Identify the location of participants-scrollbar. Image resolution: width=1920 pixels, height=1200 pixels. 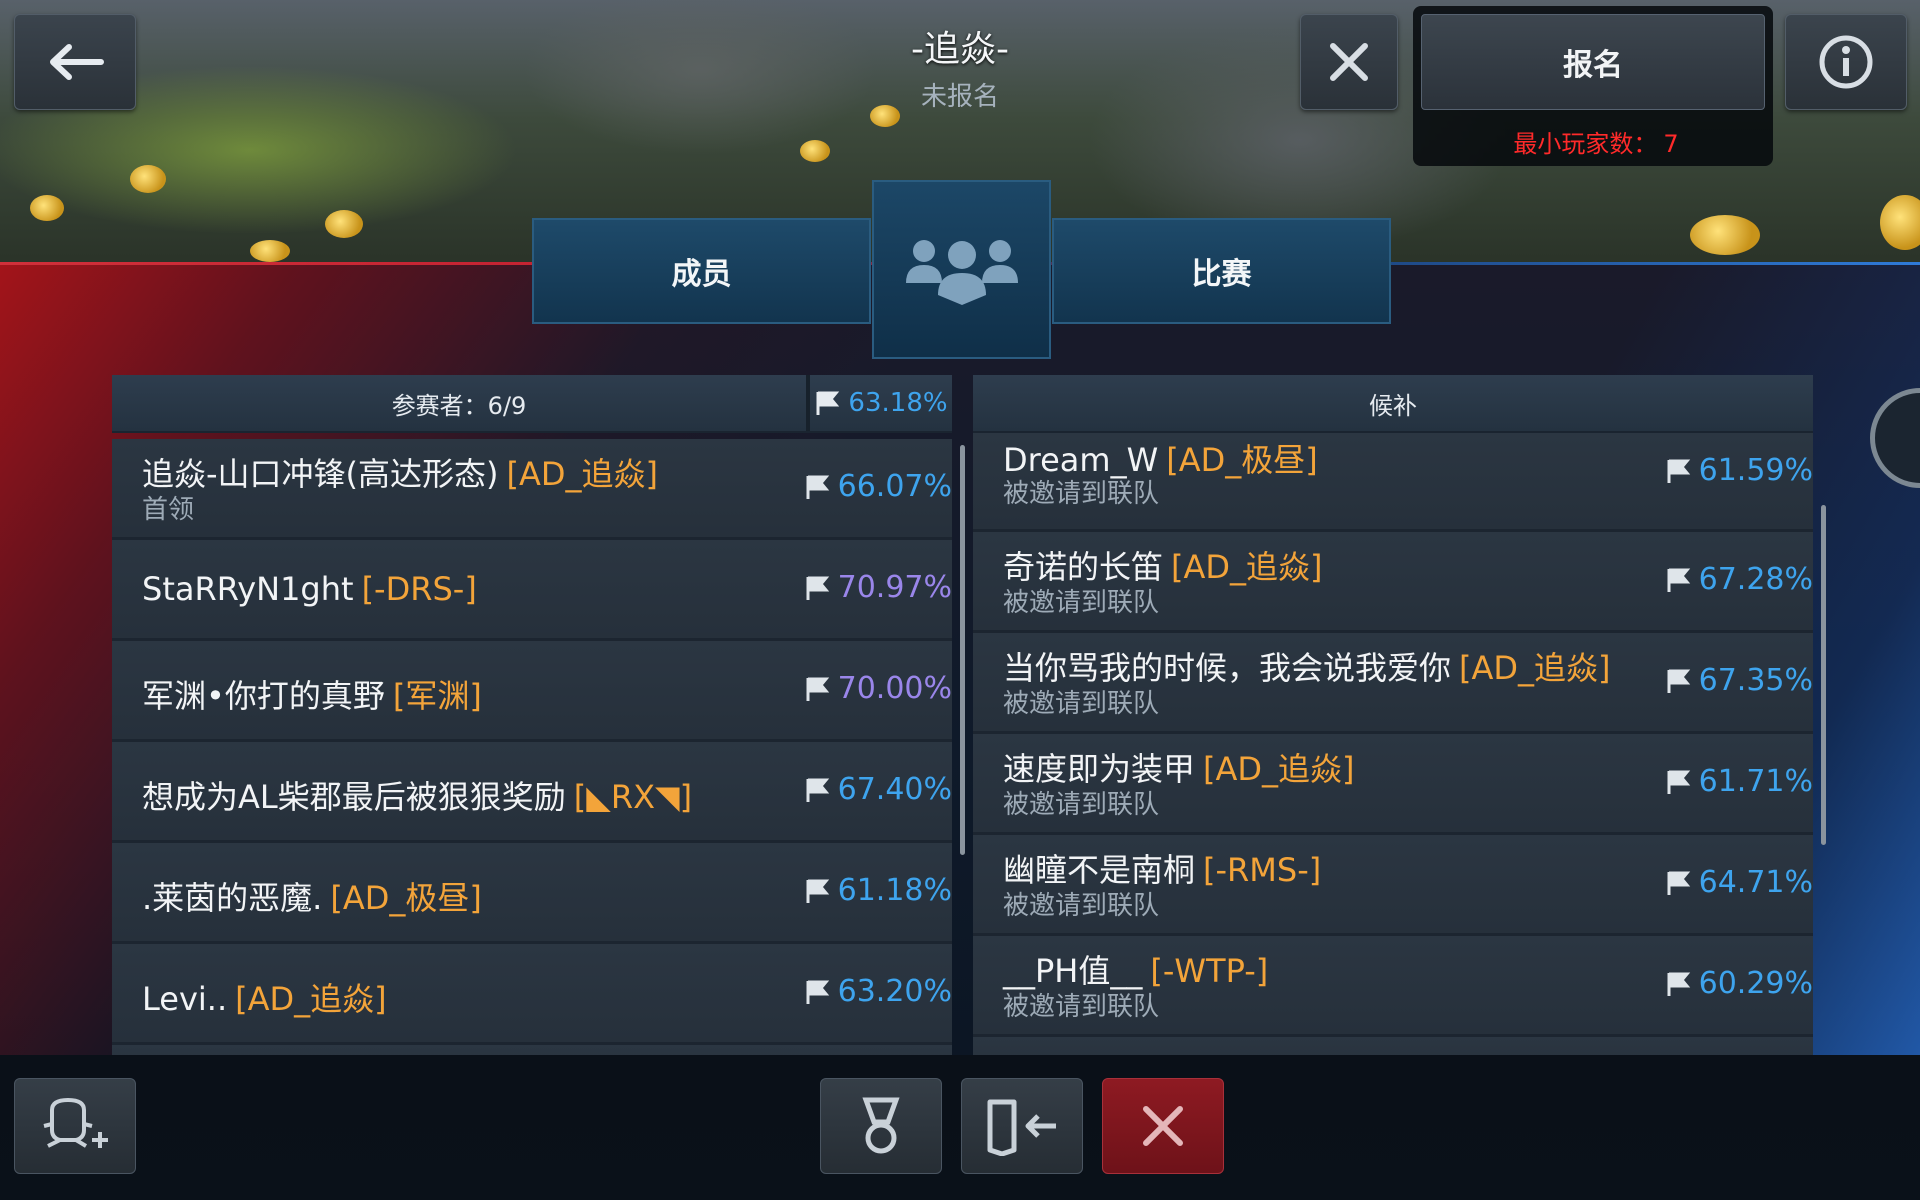
(962, 650).